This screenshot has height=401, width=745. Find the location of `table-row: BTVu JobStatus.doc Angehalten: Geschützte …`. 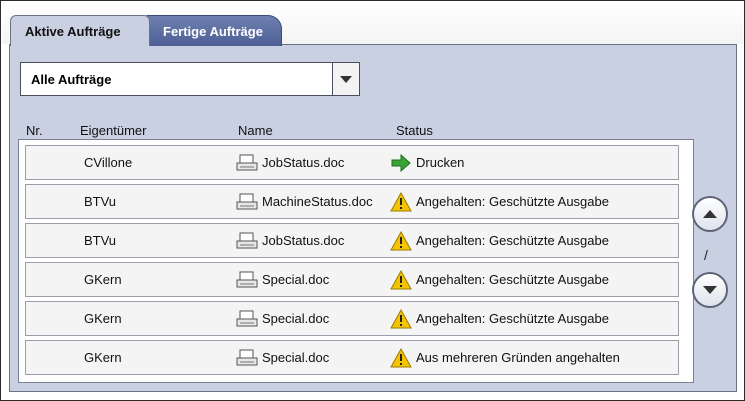

table-row: BTVu JobStatus.doc Angehalten: Geschützte … is located at coordinates (352, 240).